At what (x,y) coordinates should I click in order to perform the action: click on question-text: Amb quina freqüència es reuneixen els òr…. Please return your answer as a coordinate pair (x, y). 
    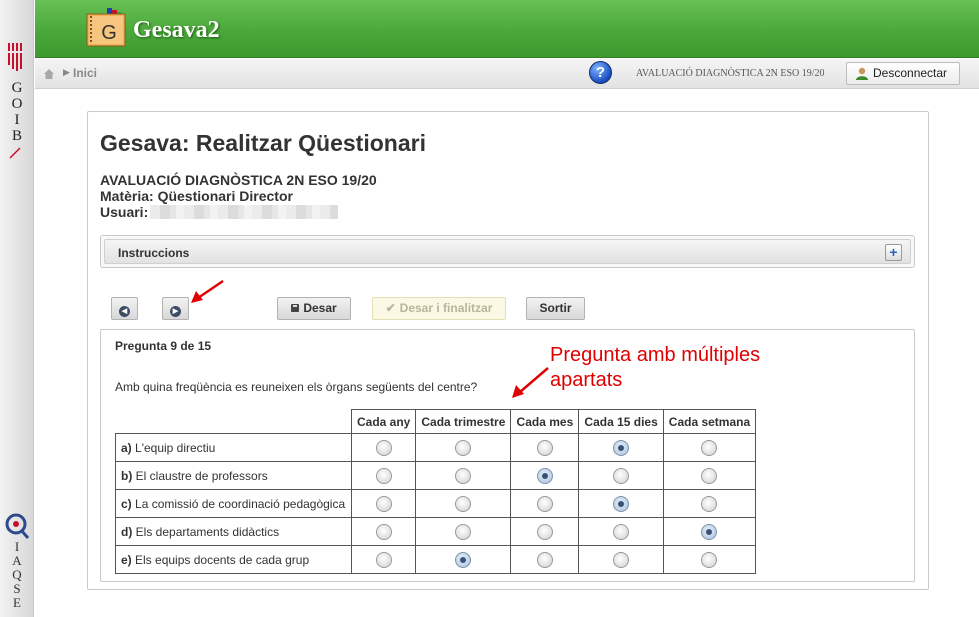
    Looking at the image, I should click on (296, 387).